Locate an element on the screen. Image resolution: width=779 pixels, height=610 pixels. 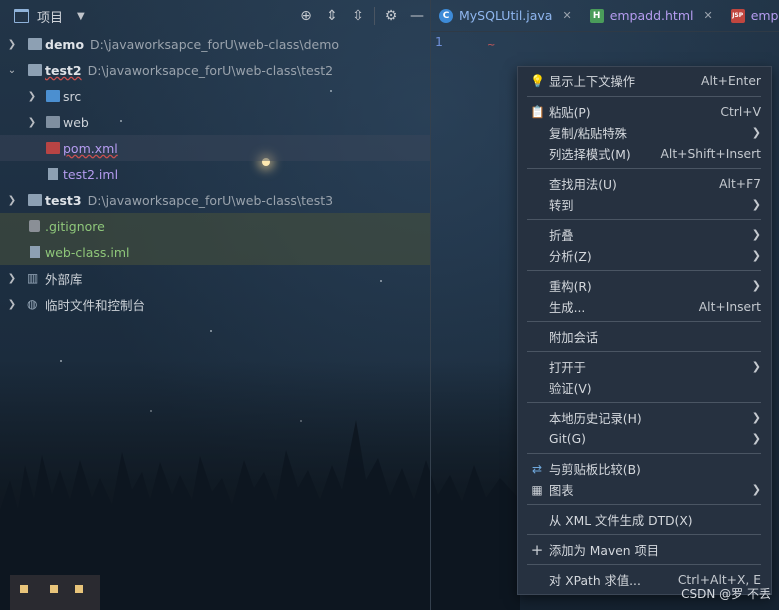
clipboard-icon: 📋 is located at coordinates (537, 111).